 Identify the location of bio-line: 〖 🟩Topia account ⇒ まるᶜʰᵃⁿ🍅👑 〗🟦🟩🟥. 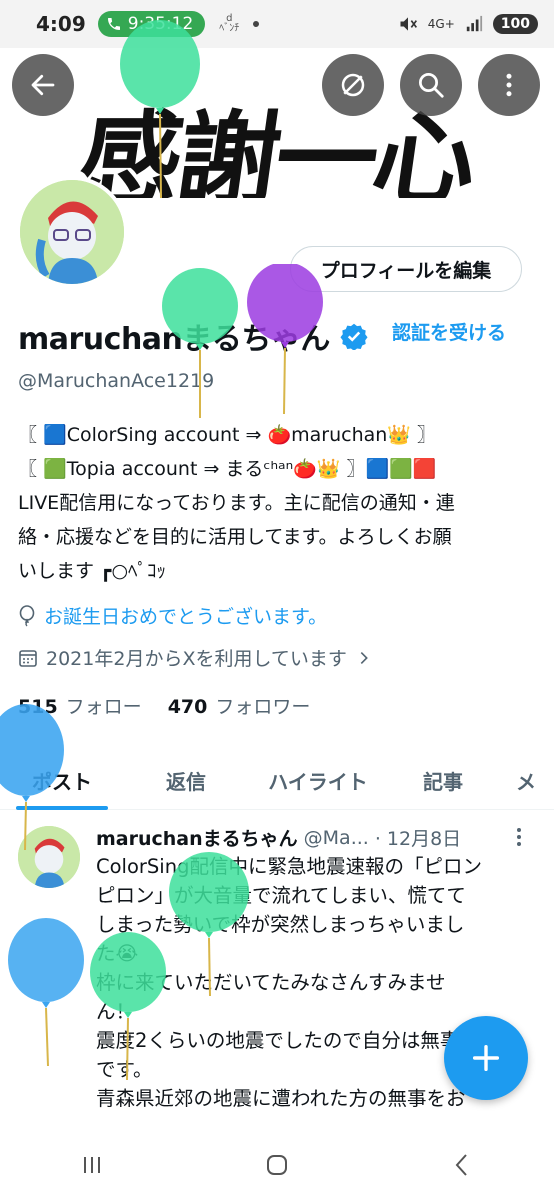
(227, 469).